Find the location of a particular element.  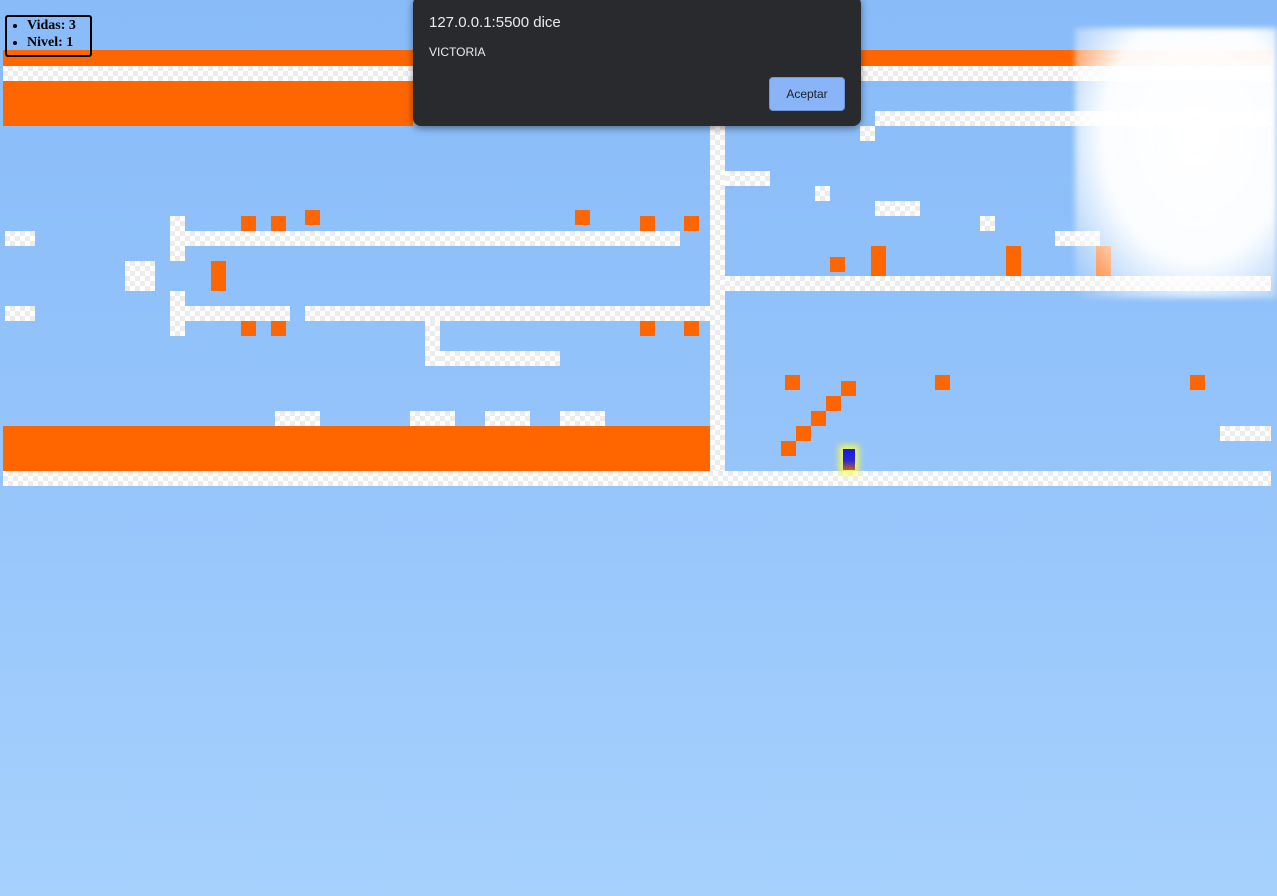

lives-item: Vidas: 3 is located at coordinates (58, 25).